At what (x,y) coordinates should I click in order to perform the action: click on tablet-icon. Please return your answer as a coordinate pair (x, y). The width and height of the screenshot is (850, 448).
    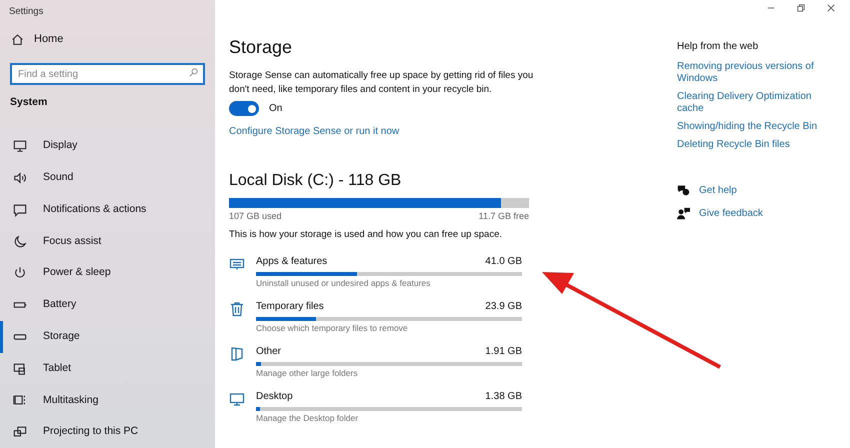
    Looking at the image, I should click on (20, 369).